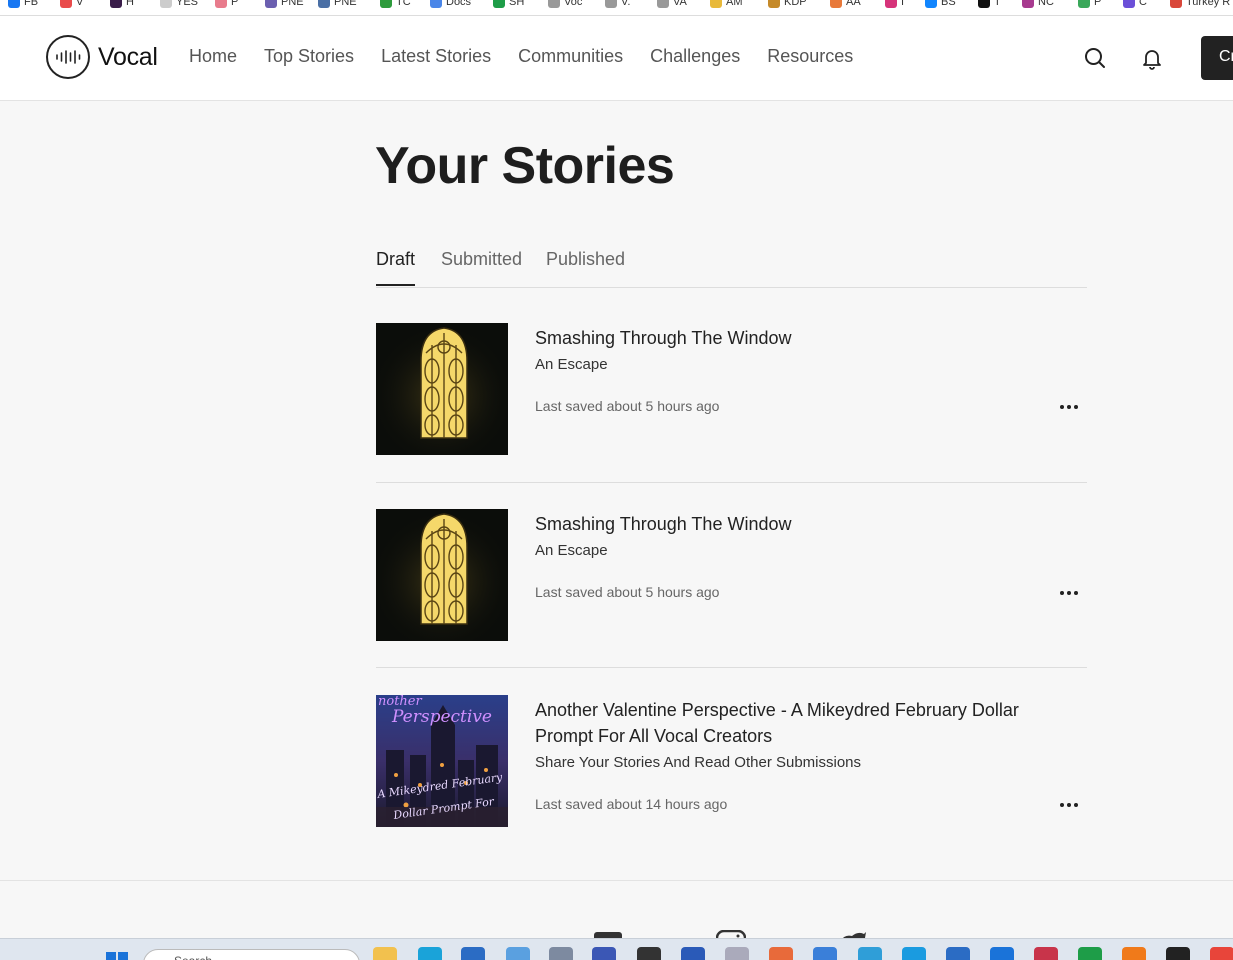 The height and width of the screenshot is (960, 1233). Describe the element at coordinates (23, 4) in the screenshot. I see `bookmark-item: FB` at that location.